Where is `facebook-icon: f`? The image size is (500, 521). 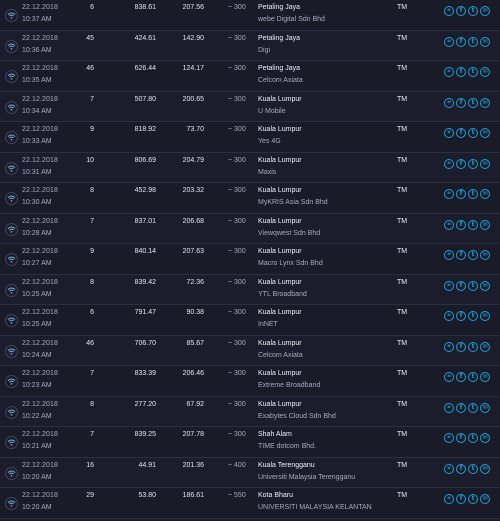
facebook-icon: f is located at coordinates (461, 132).